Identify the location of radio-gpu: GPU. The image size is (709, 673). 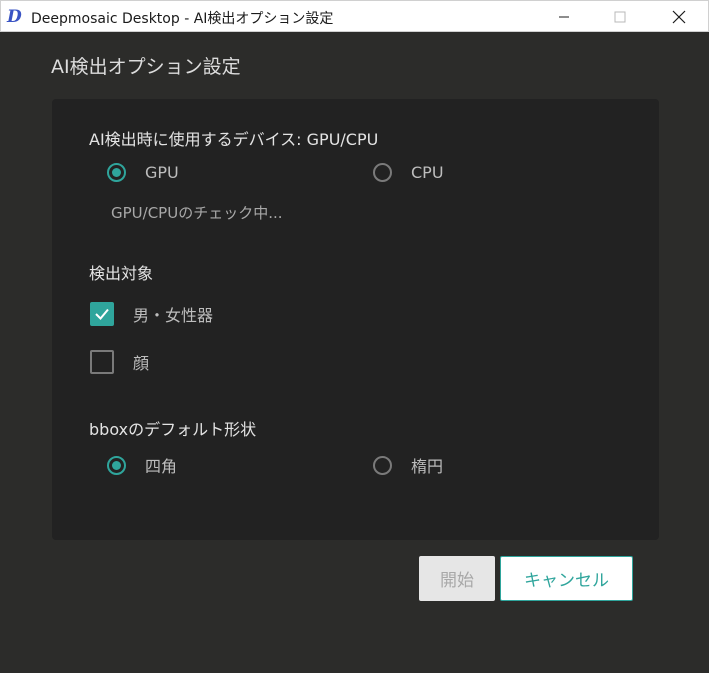
(143, 172).